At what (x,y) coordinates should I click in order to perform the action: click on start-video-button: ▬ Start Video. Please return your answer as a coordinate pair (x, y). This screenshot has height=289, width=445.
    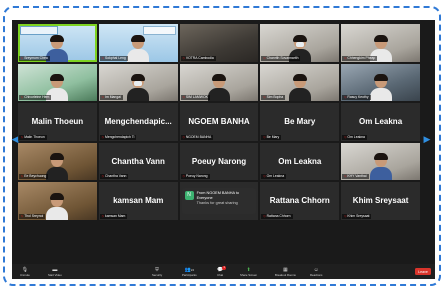
    Looking at the image, I should click on (55, 272).